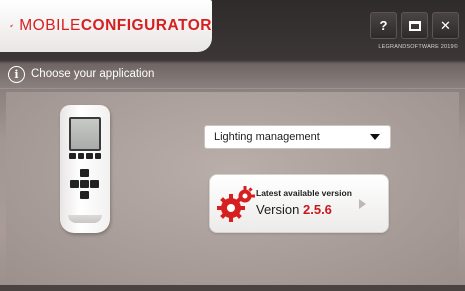 Image resolution: width=465 pixels, height=291 pixels. What do you see at coordinates (85, 156) in the screenshot?
I see `device-softkeys` at bounding box center [85, 156].